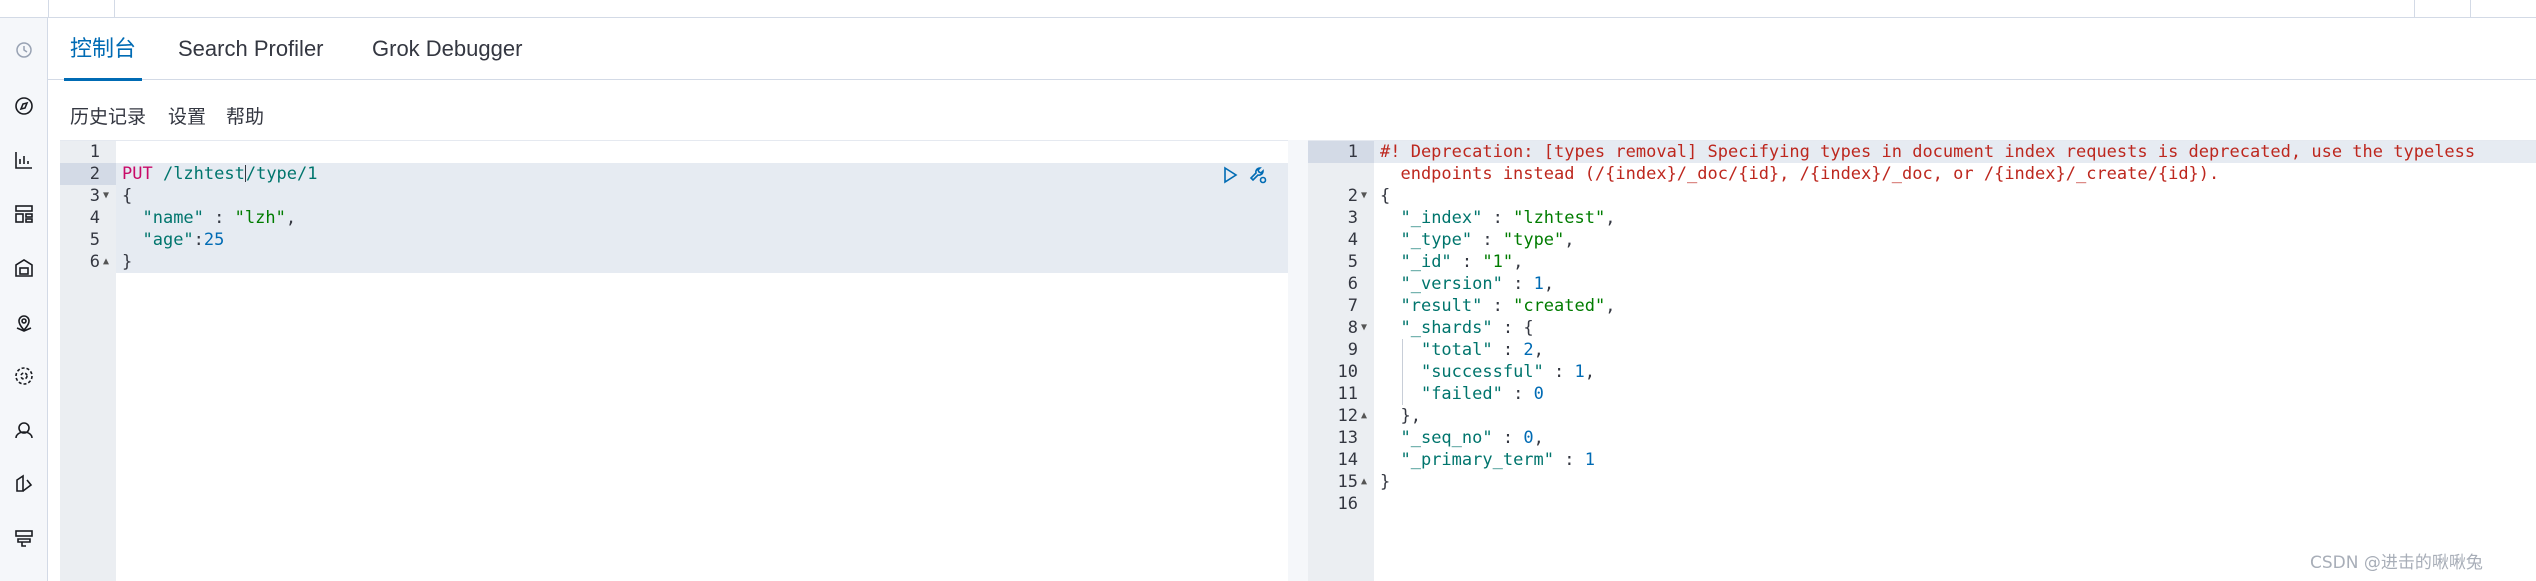 The height and width of the screenshot is (581, 2536). I want to click on wrench-icon, so click(1258, 175).